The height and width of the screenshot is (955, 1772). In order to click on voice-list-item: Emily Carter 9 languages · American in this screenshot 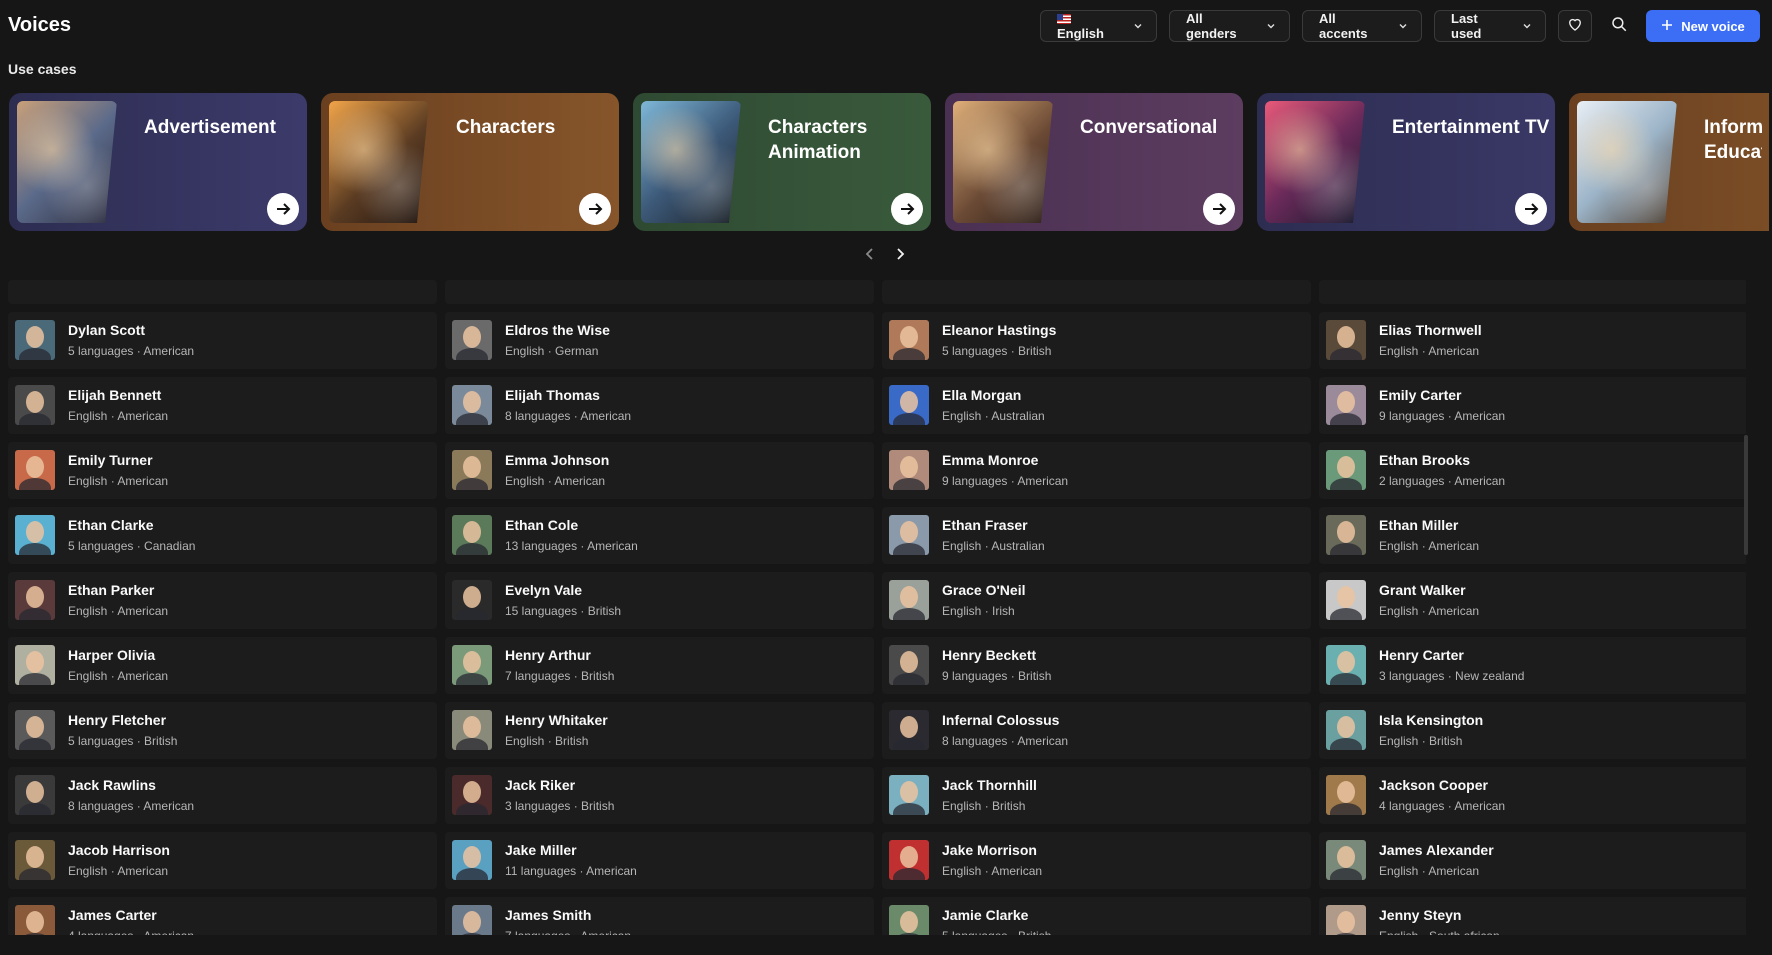, I will do `click(1532, 405)`.